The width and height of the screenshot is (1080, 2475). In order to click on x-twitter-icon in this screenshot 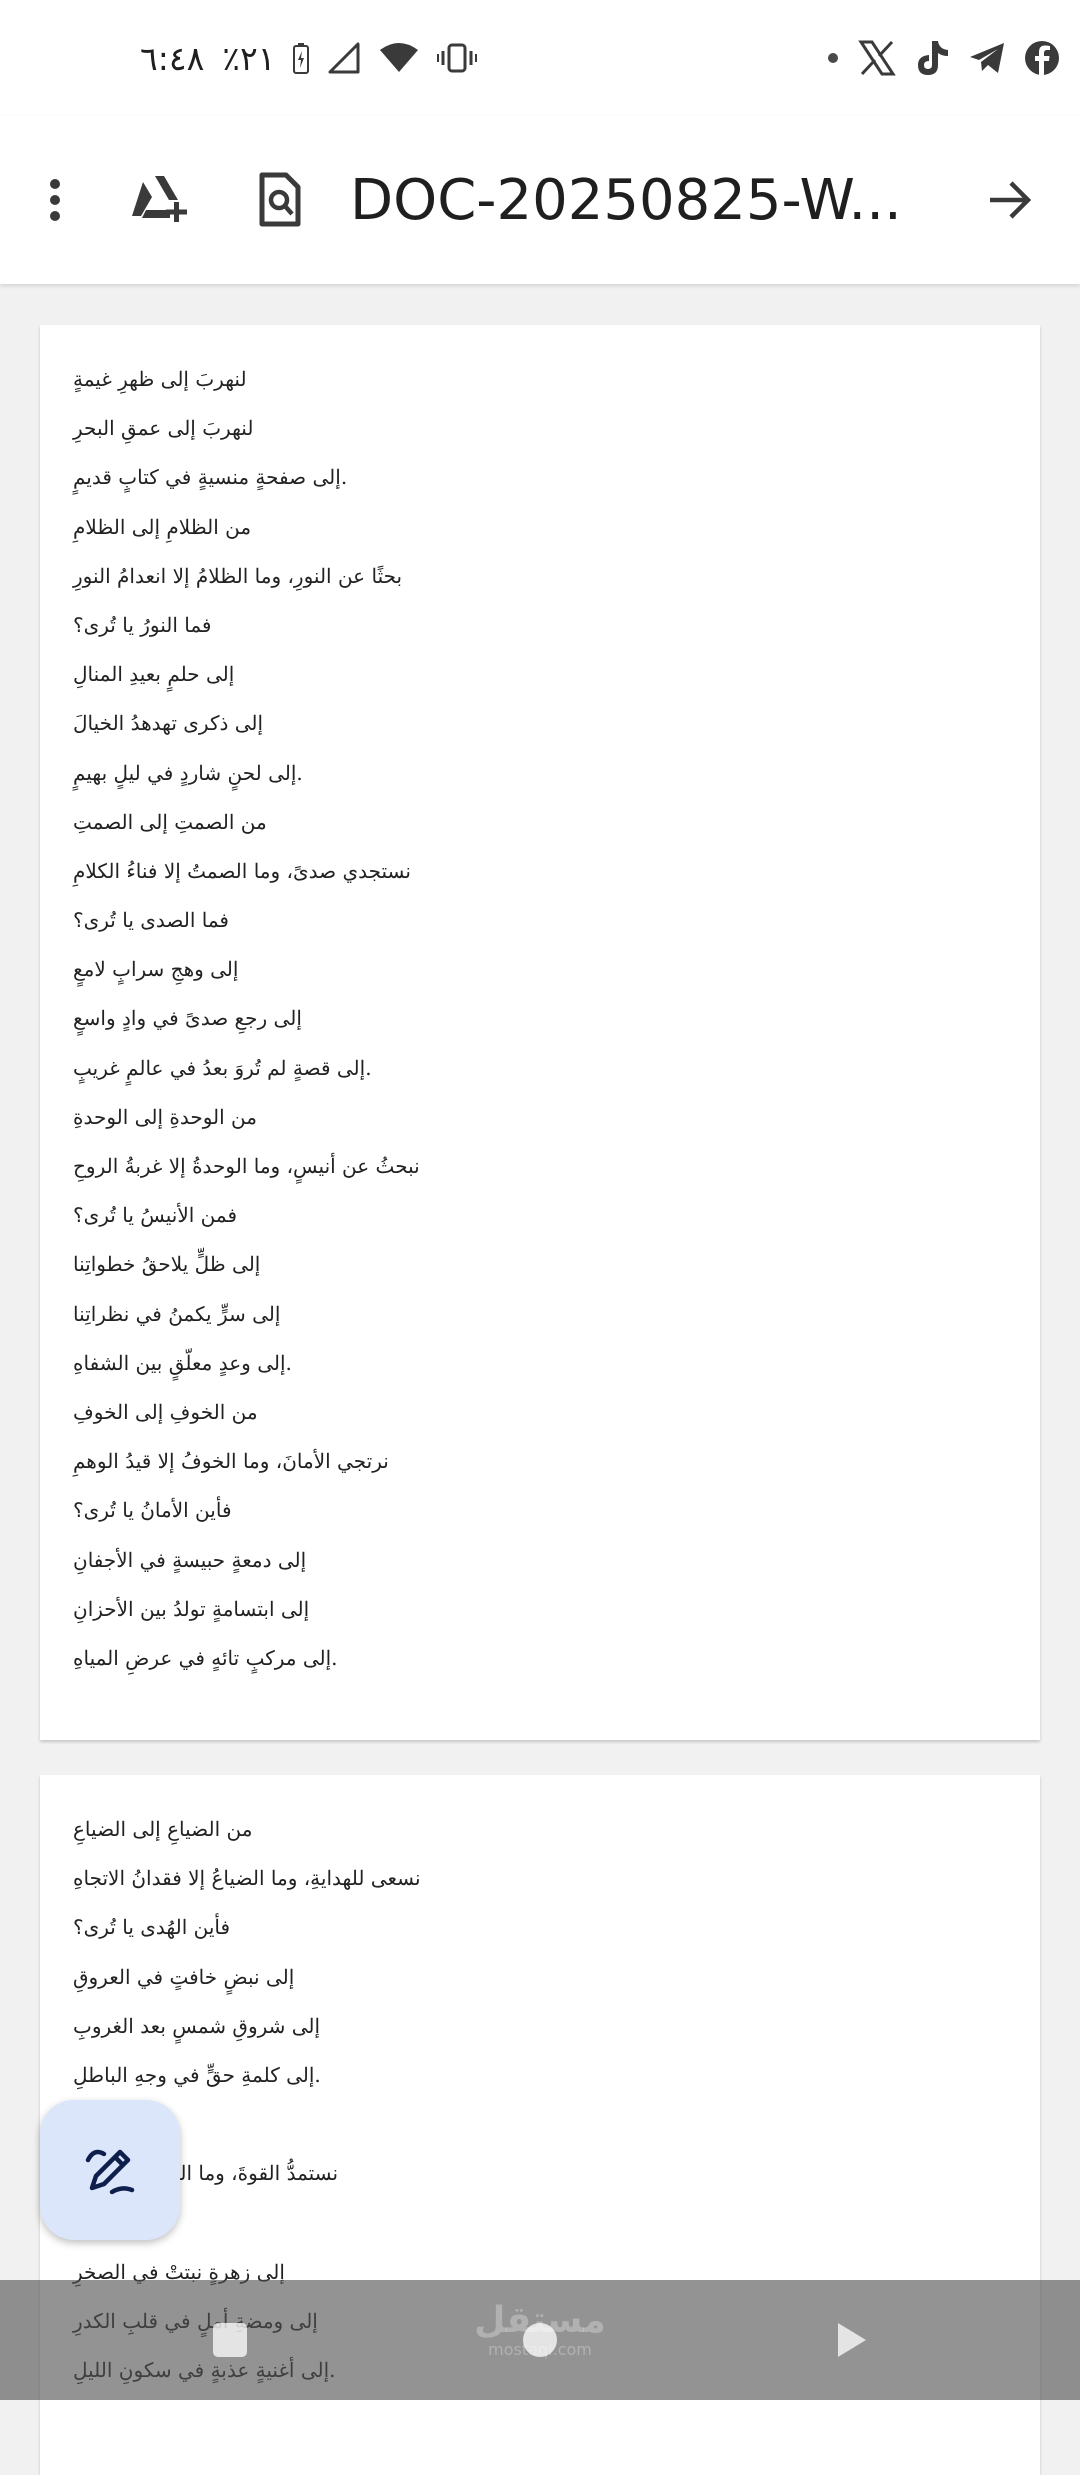, I will do `click(877, 58)`.